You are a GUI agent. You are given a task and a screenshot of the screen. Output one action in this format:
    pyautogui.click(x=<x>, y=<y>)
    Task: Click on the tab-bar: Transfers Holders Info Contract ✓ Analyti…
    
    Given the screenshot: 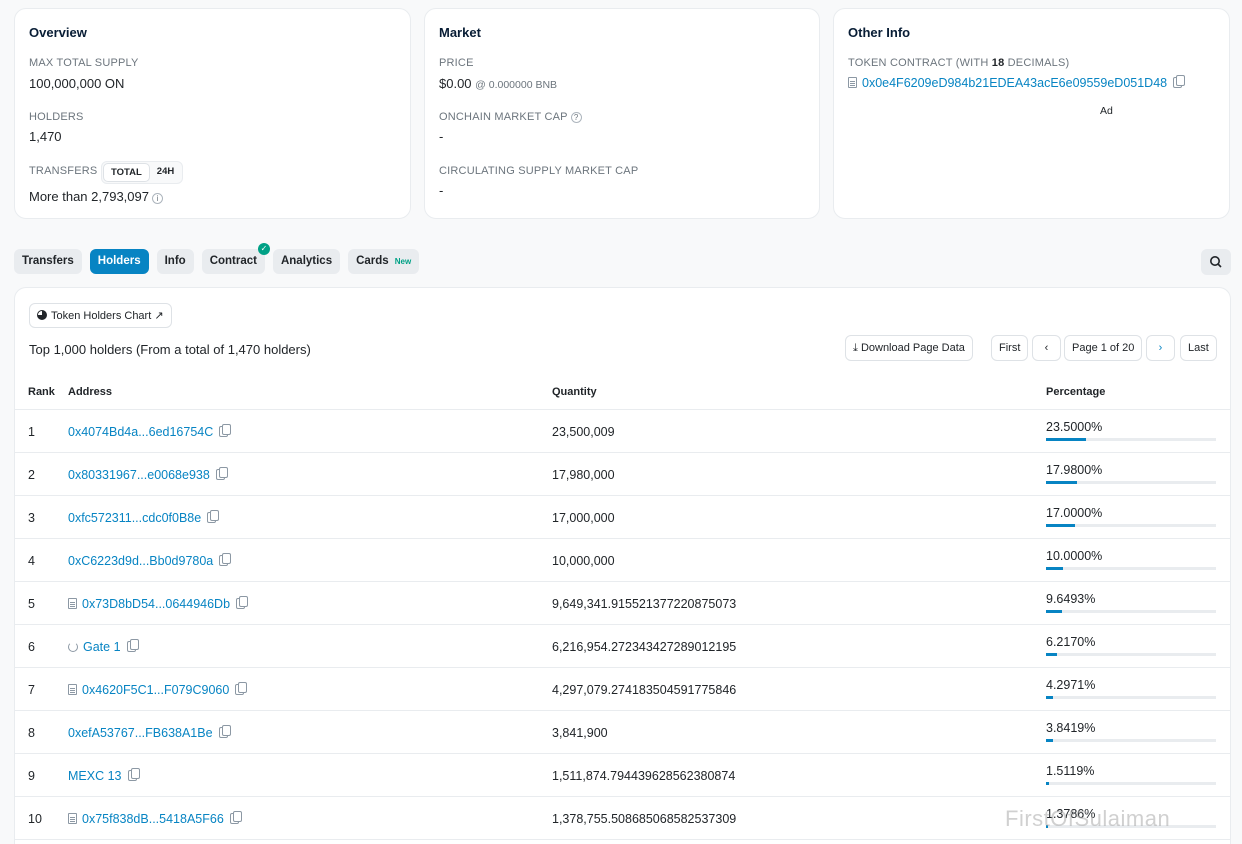 What is the action you would take?
    pyautogui.click(x=217, y=258)
    